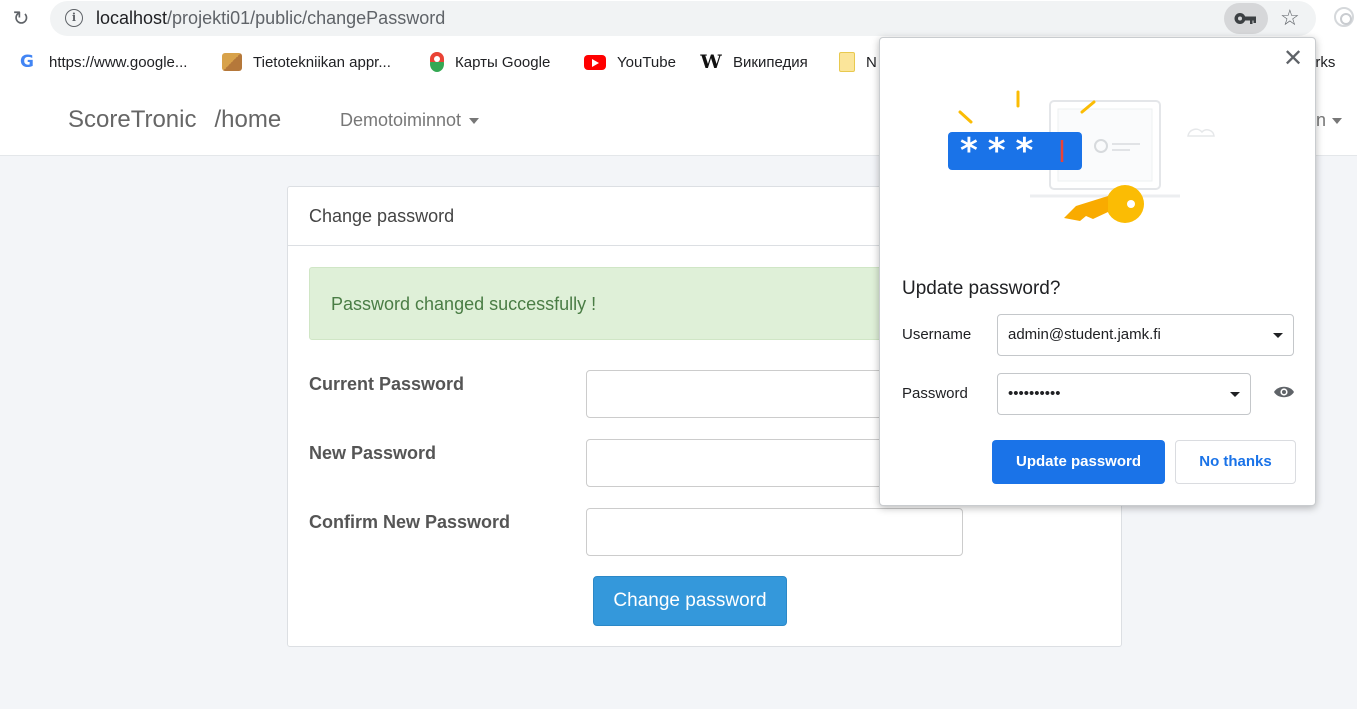  I want to click on password-select: ••••••••••, so click(1124, 394).